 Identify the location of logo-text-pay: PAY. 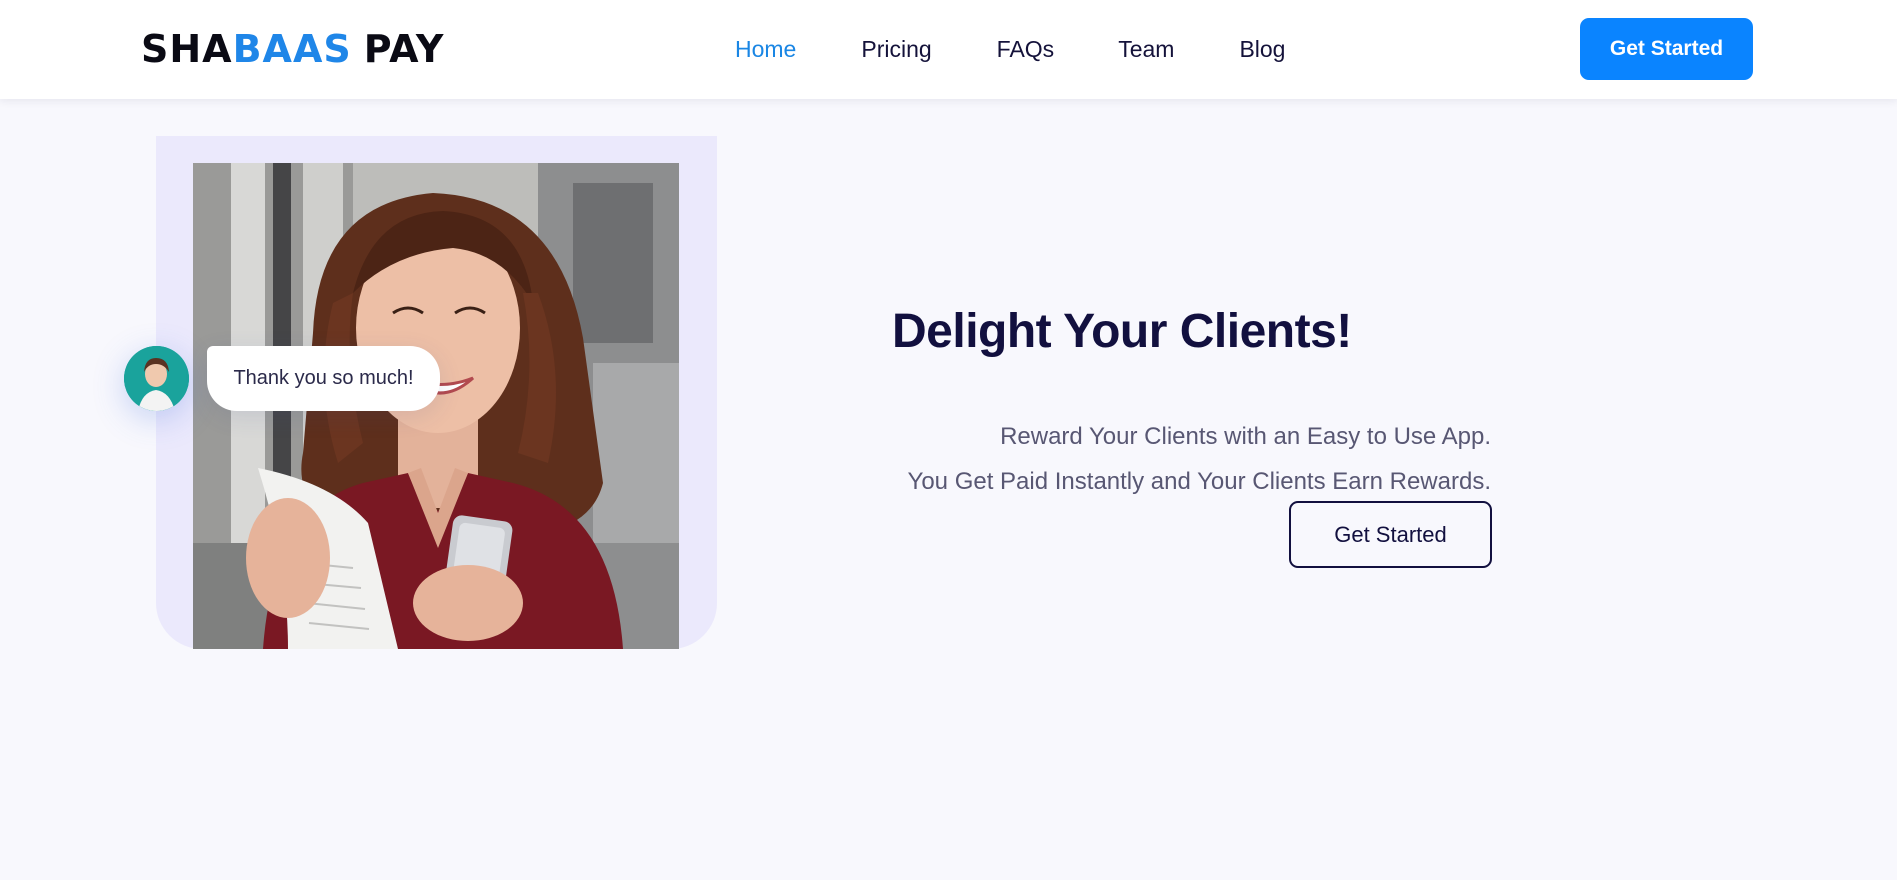
(404, 49).